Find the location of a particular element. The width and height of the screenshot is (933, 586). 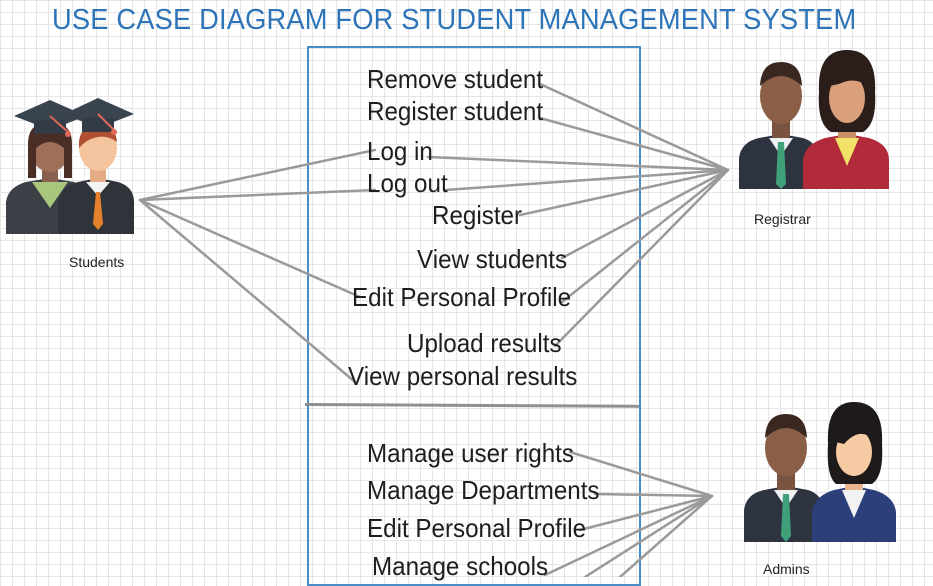

link-students-view-results is located at coordinates (247, 291).